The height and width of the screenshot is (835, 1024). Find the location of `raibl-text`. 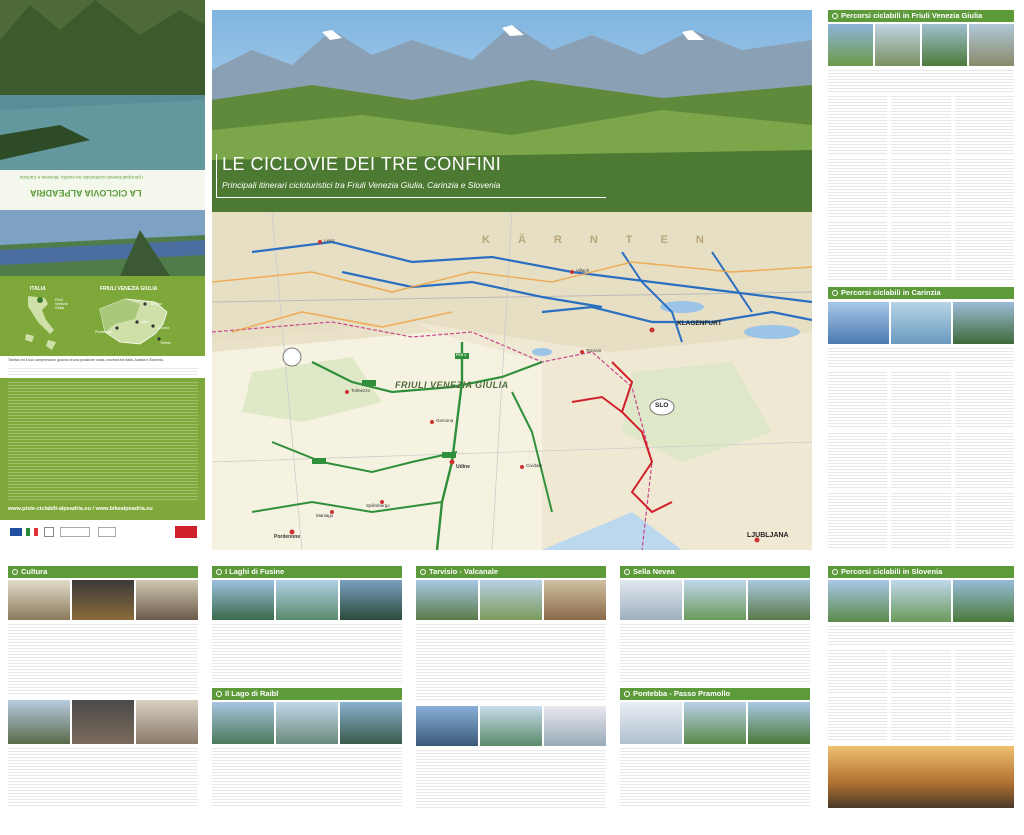

raibl-text is located at coordinates (307, 778).